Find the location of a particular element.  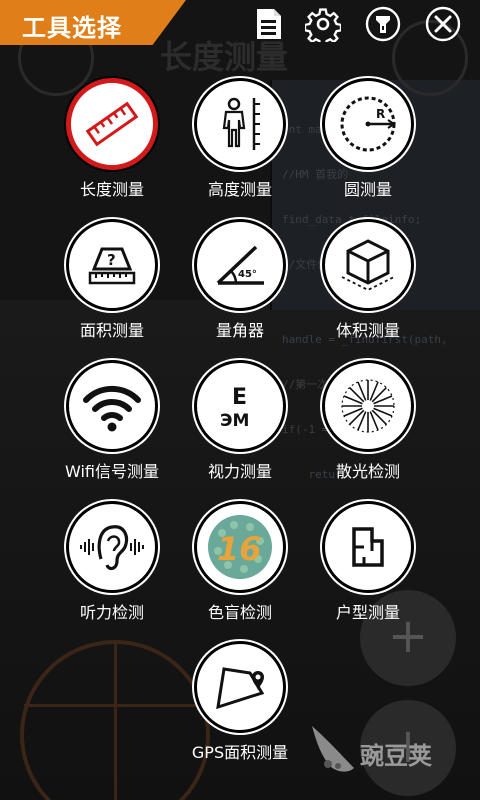

floor-plan-icon is located at coordinates (368, 547).